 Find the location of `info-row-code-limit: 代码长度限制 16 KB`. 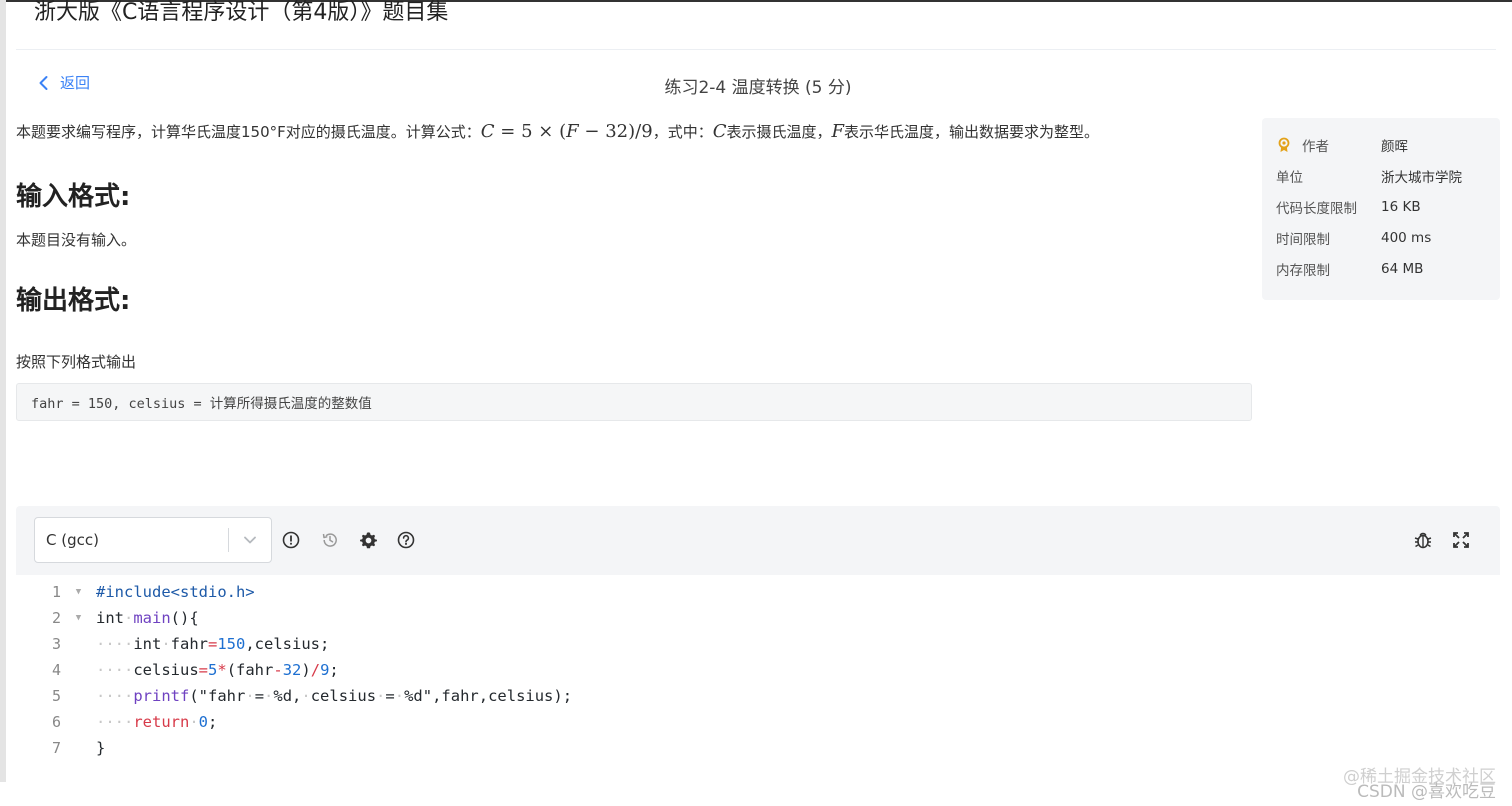

info-row-code-limit: 代码长度限制 16 KB is located at coordinates (1348, 207).